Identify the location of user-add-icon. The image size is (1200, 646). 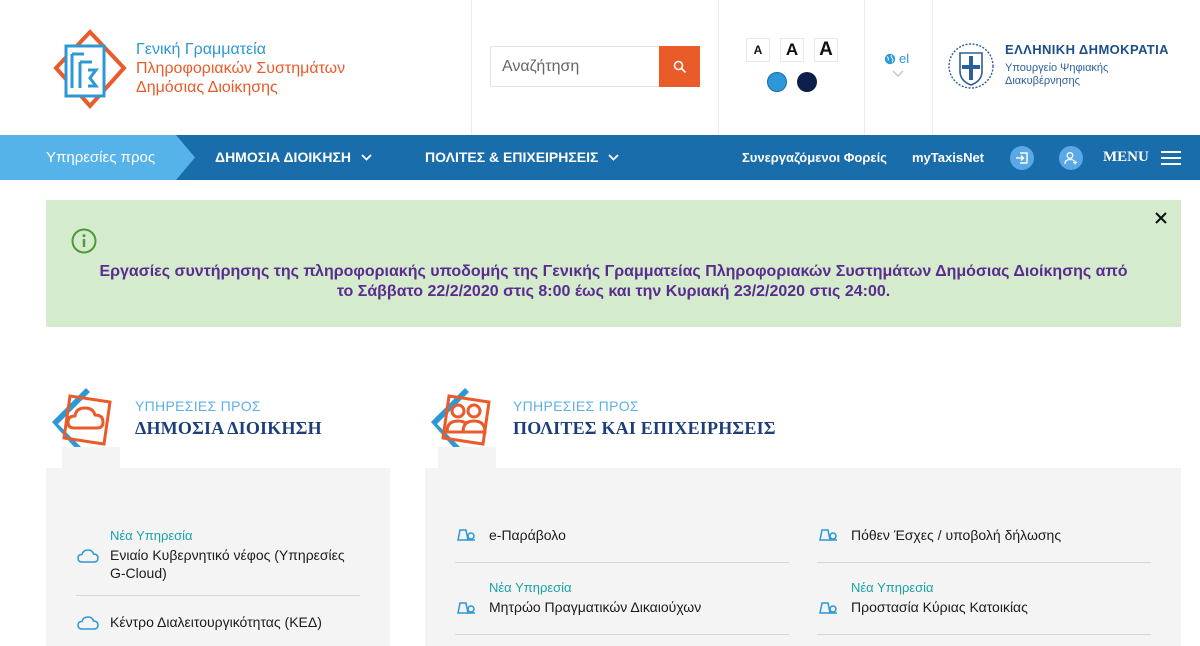
(1070, 158).